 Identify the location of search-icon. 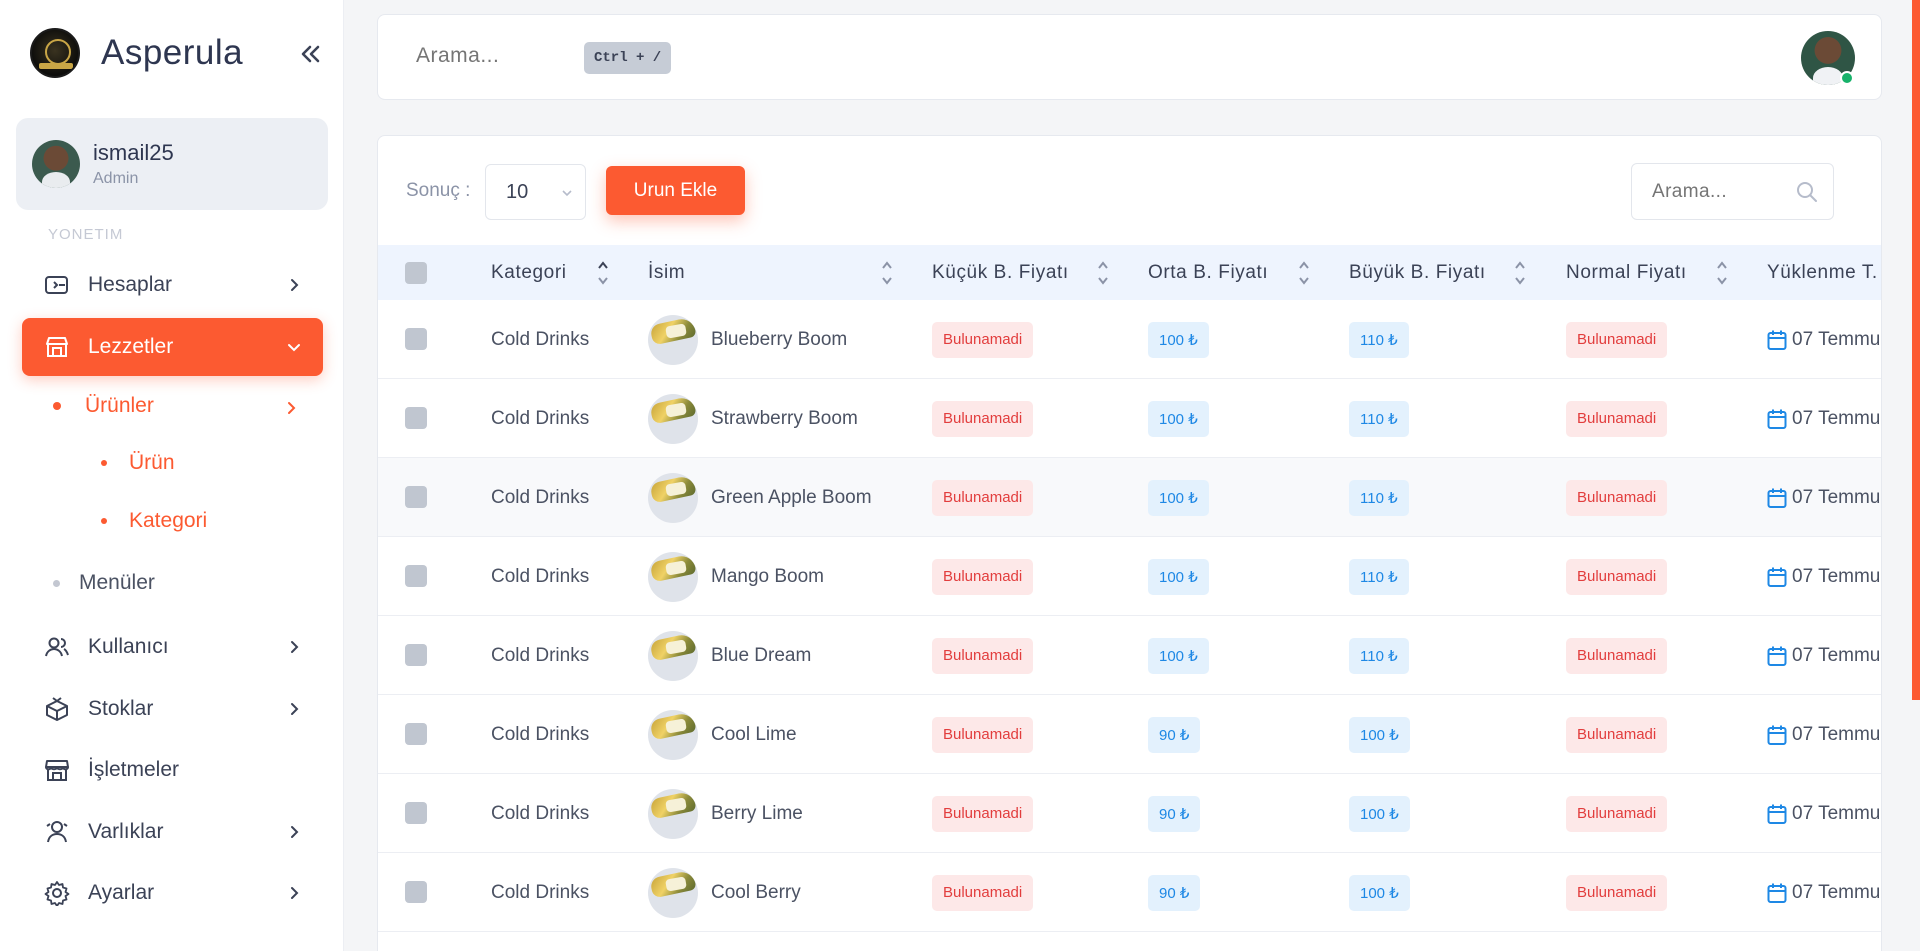
(1807, 192).